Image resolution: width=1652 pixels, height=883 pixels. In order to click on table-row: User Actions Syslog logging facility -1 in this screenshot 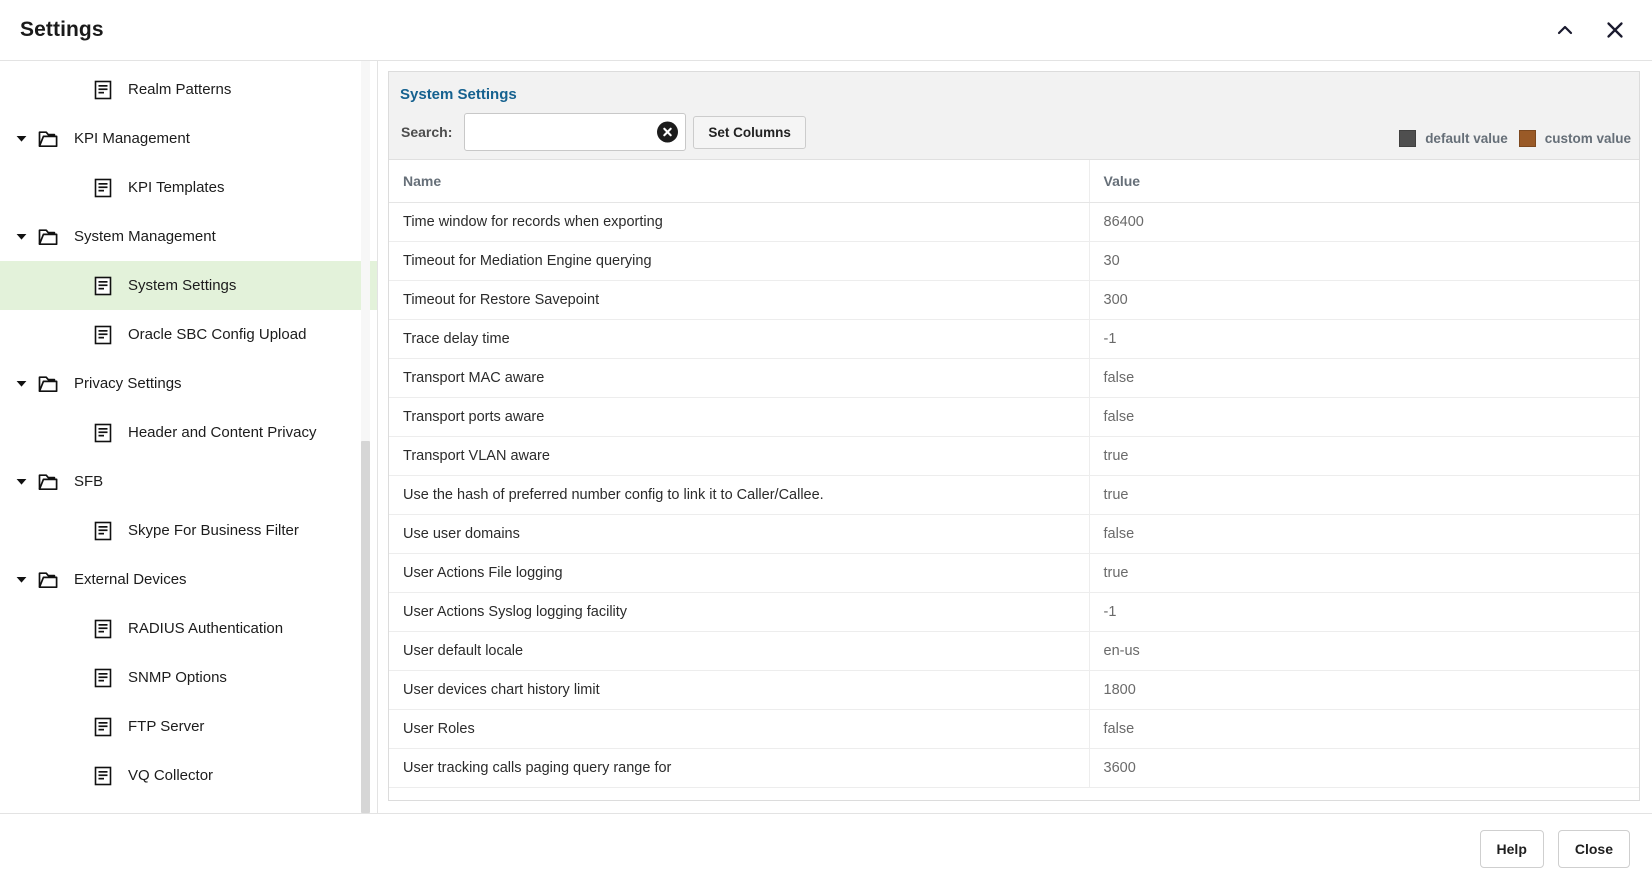, I will do `click(1014, 612)`.